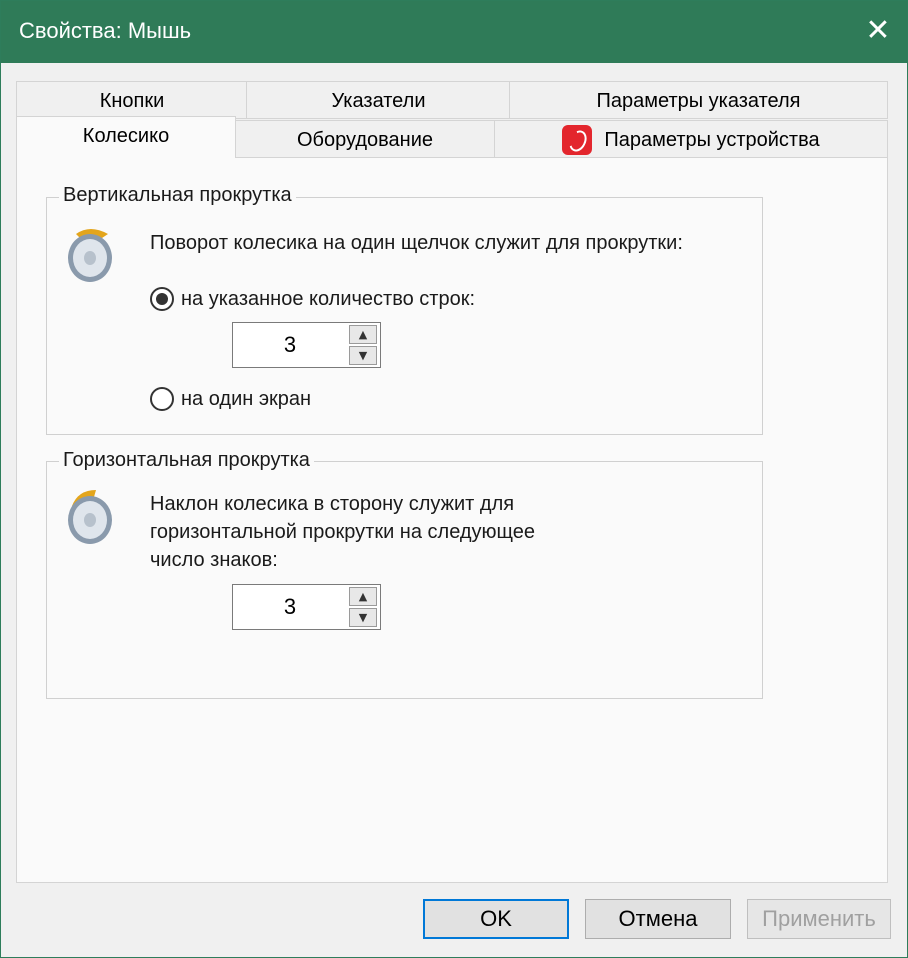 This screenshot has height=958, width=908. Describe the element at coordinates (577, 140) in the screenshot. I see `device-settings-icon` at that location.